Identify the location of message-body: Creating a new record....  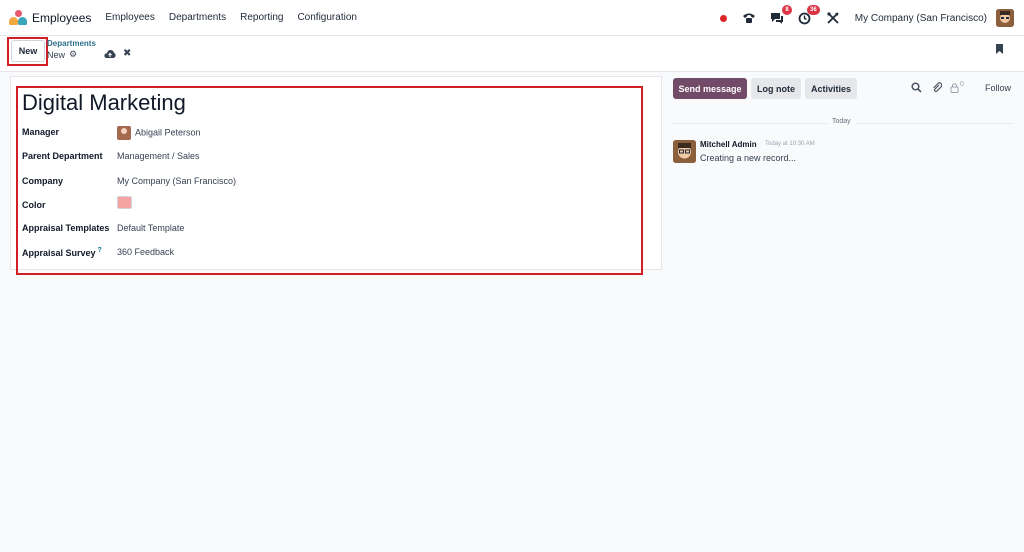
(748, 158).